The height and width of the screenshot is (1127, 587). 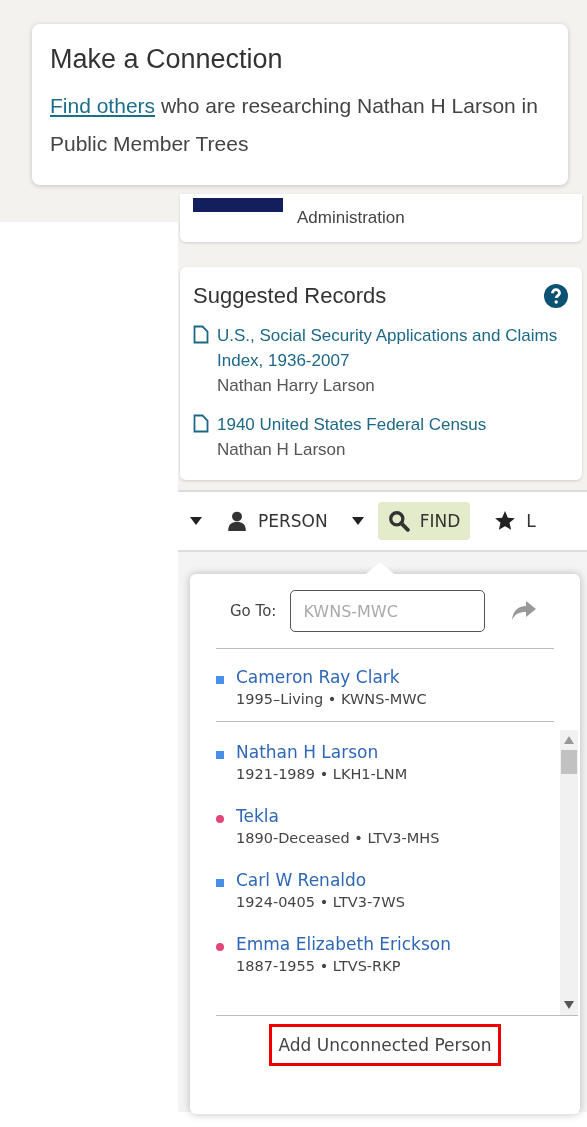 I want to click on record-person-name: Nathan Harry Larson, so click(x=296, y=386).